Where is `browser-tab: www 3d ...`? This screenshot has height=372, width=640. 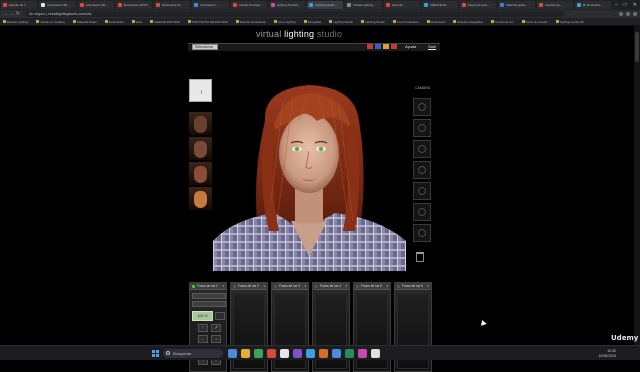
browser-tab: www 3d ... is located at coordinates (401, 5).